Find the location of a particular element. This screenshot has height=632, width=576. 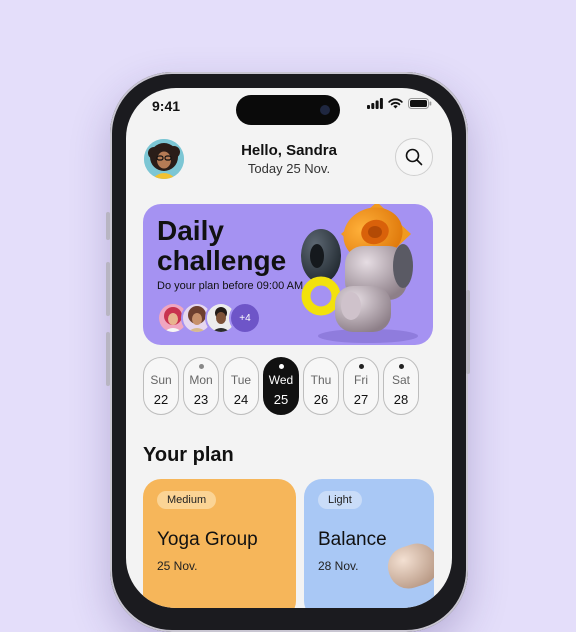

day-sat: Sat 28 is located at coordinates (401, 386).